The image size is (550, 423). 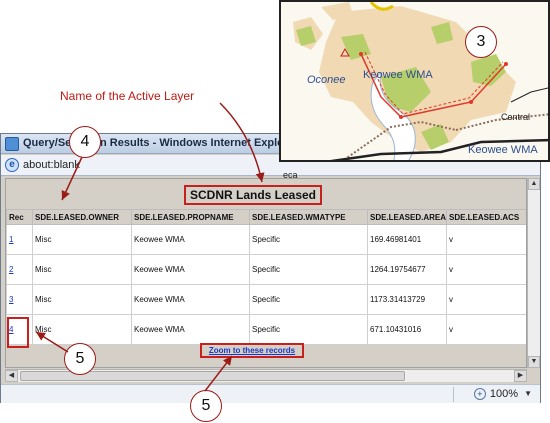 I want to click on rec-cell: 1, so click(x=19, y=239).